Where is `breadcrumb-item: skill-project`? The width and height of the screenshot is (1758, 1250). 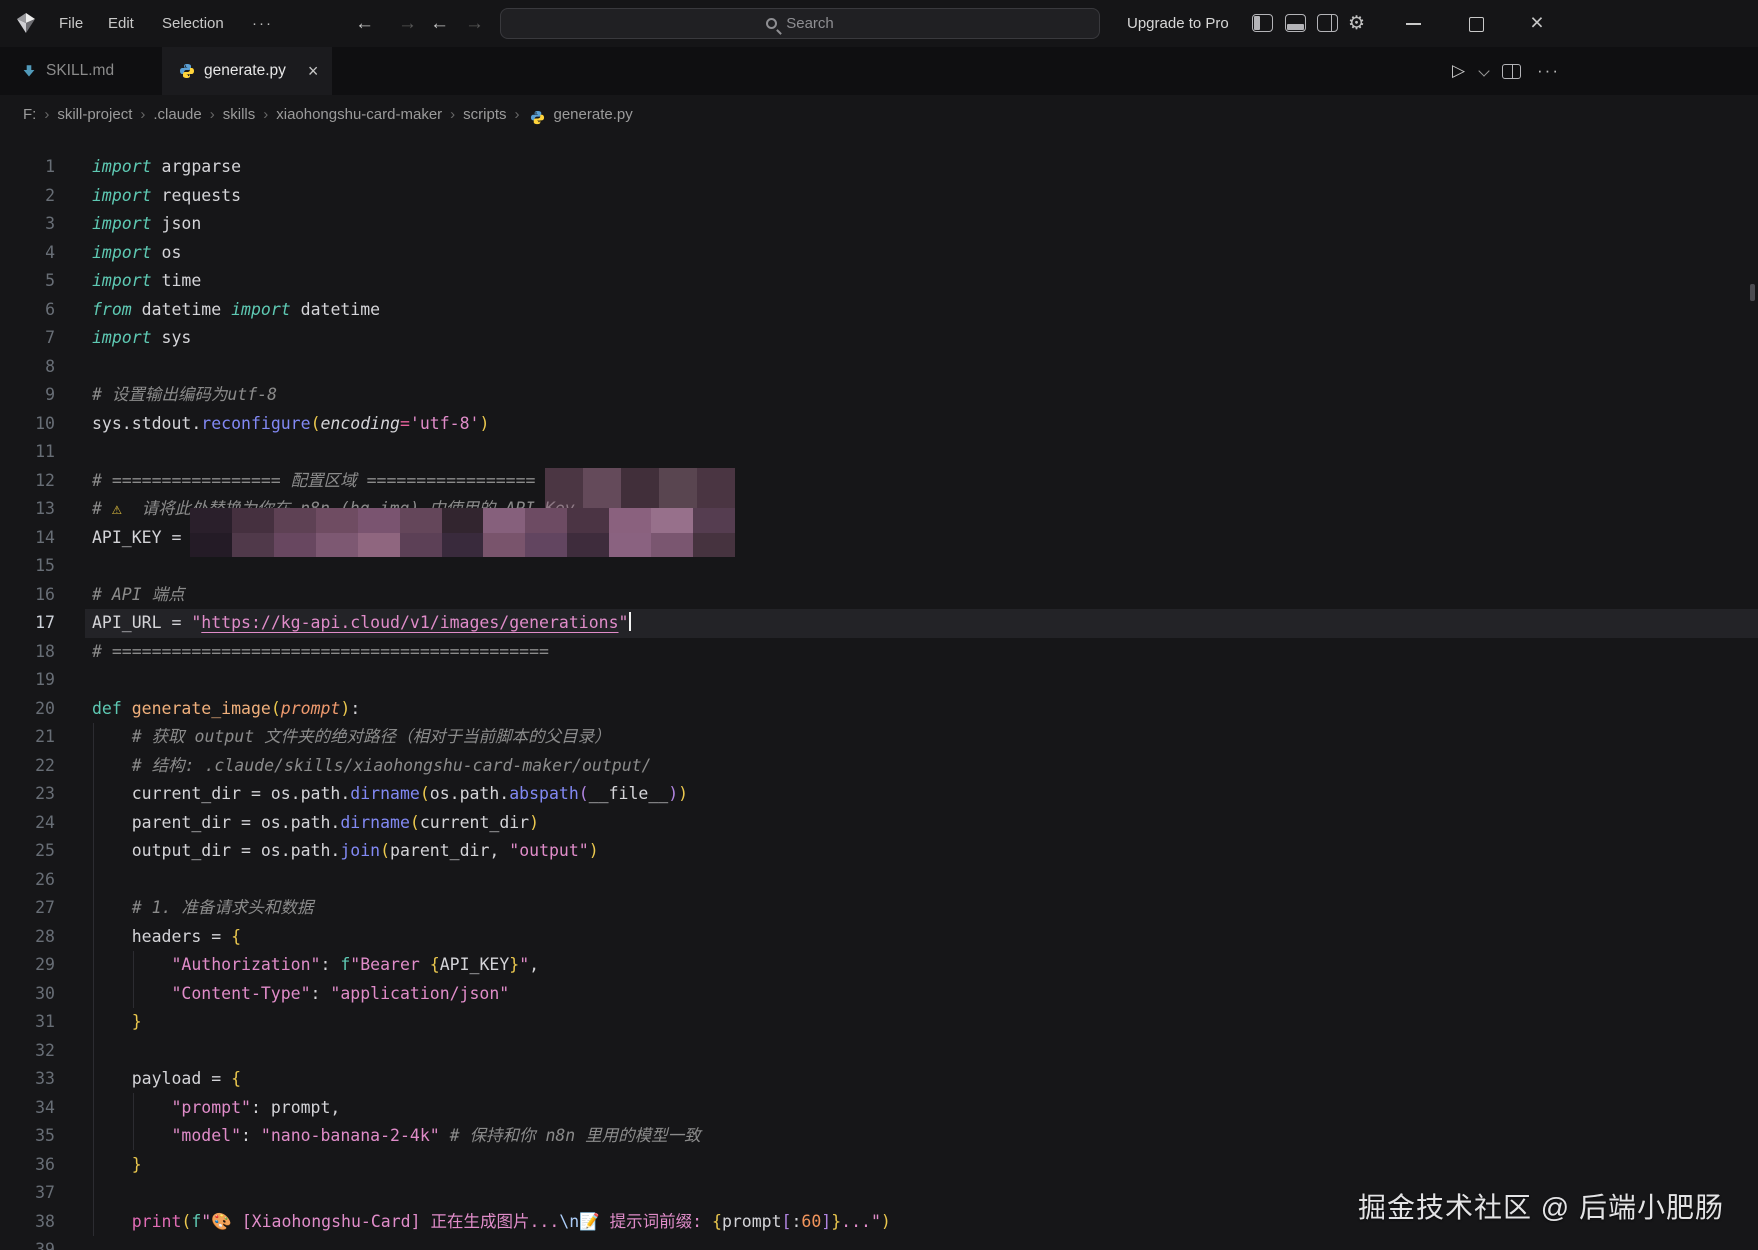 breadcrumb-item: skill-project is located at coordinates (94, 114).